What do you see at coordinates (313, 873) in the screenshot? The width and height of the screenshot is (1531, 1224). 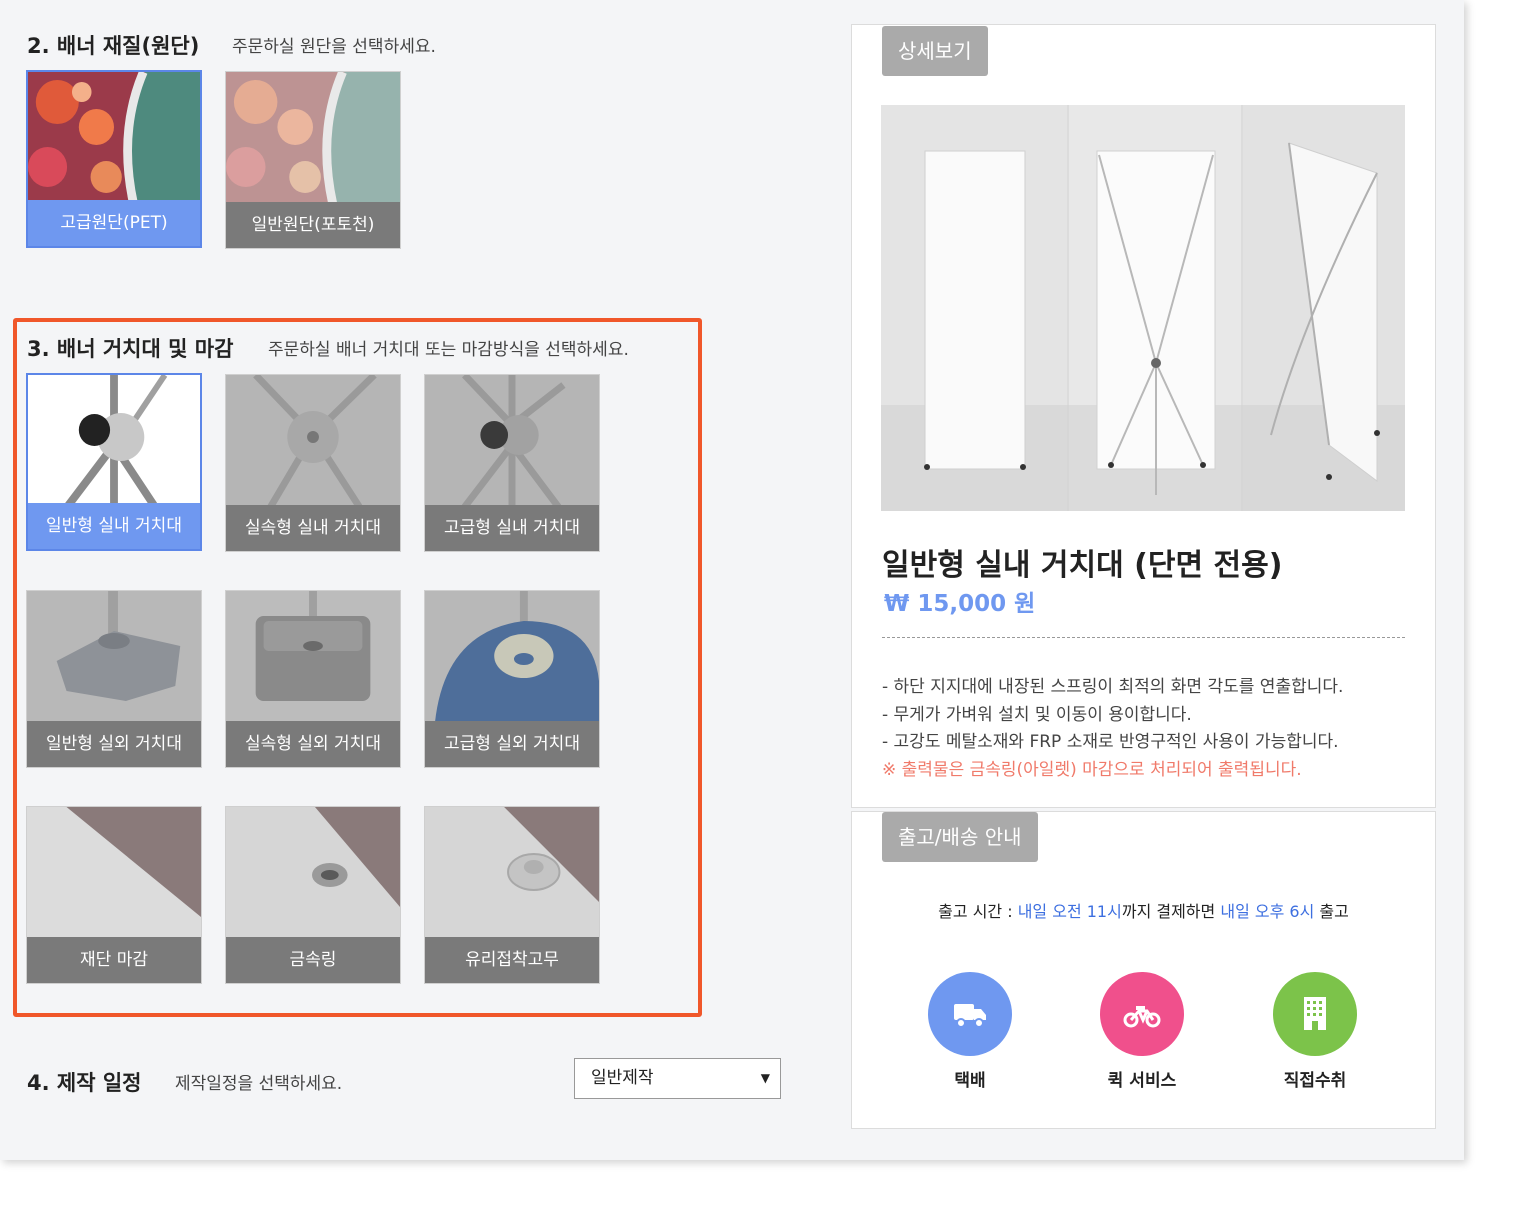 I see `metal-ring-image` at bounding box center [313, 873].